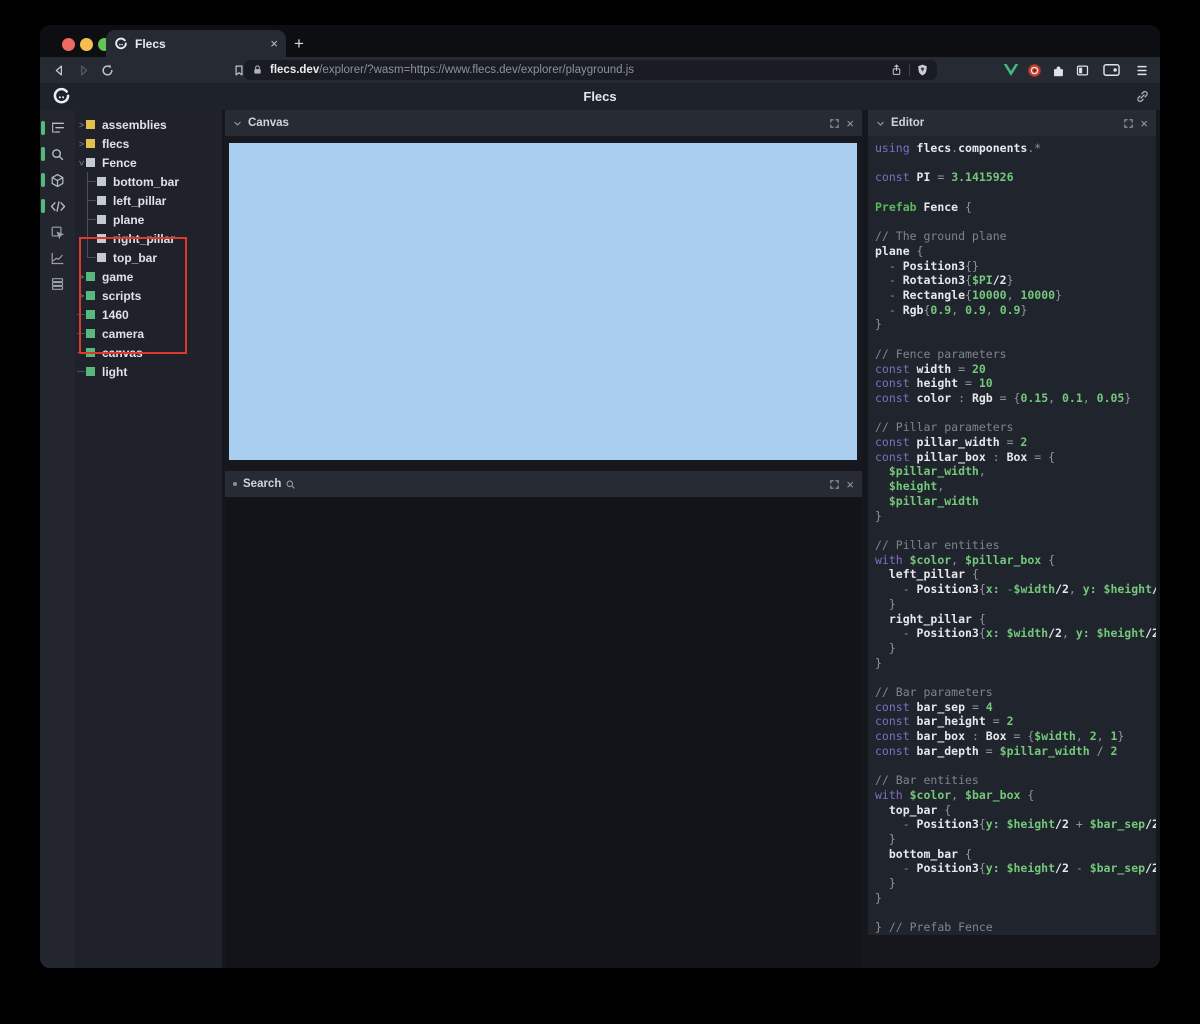 Image resolution: width=1200 pixels, height=1024 pixels. Describe the element at coordinates (86, 44) in the screenshot. I see `minimize-window-button` at that location.